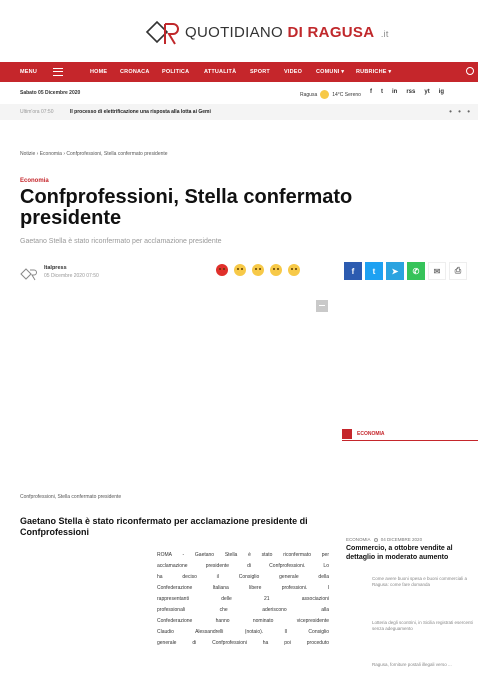  What do you see at coordinates (373, 72) in the screenshot?
I see `nav-item-rubriche: RUBRICHE ▾` at bounding box center [373, 72].